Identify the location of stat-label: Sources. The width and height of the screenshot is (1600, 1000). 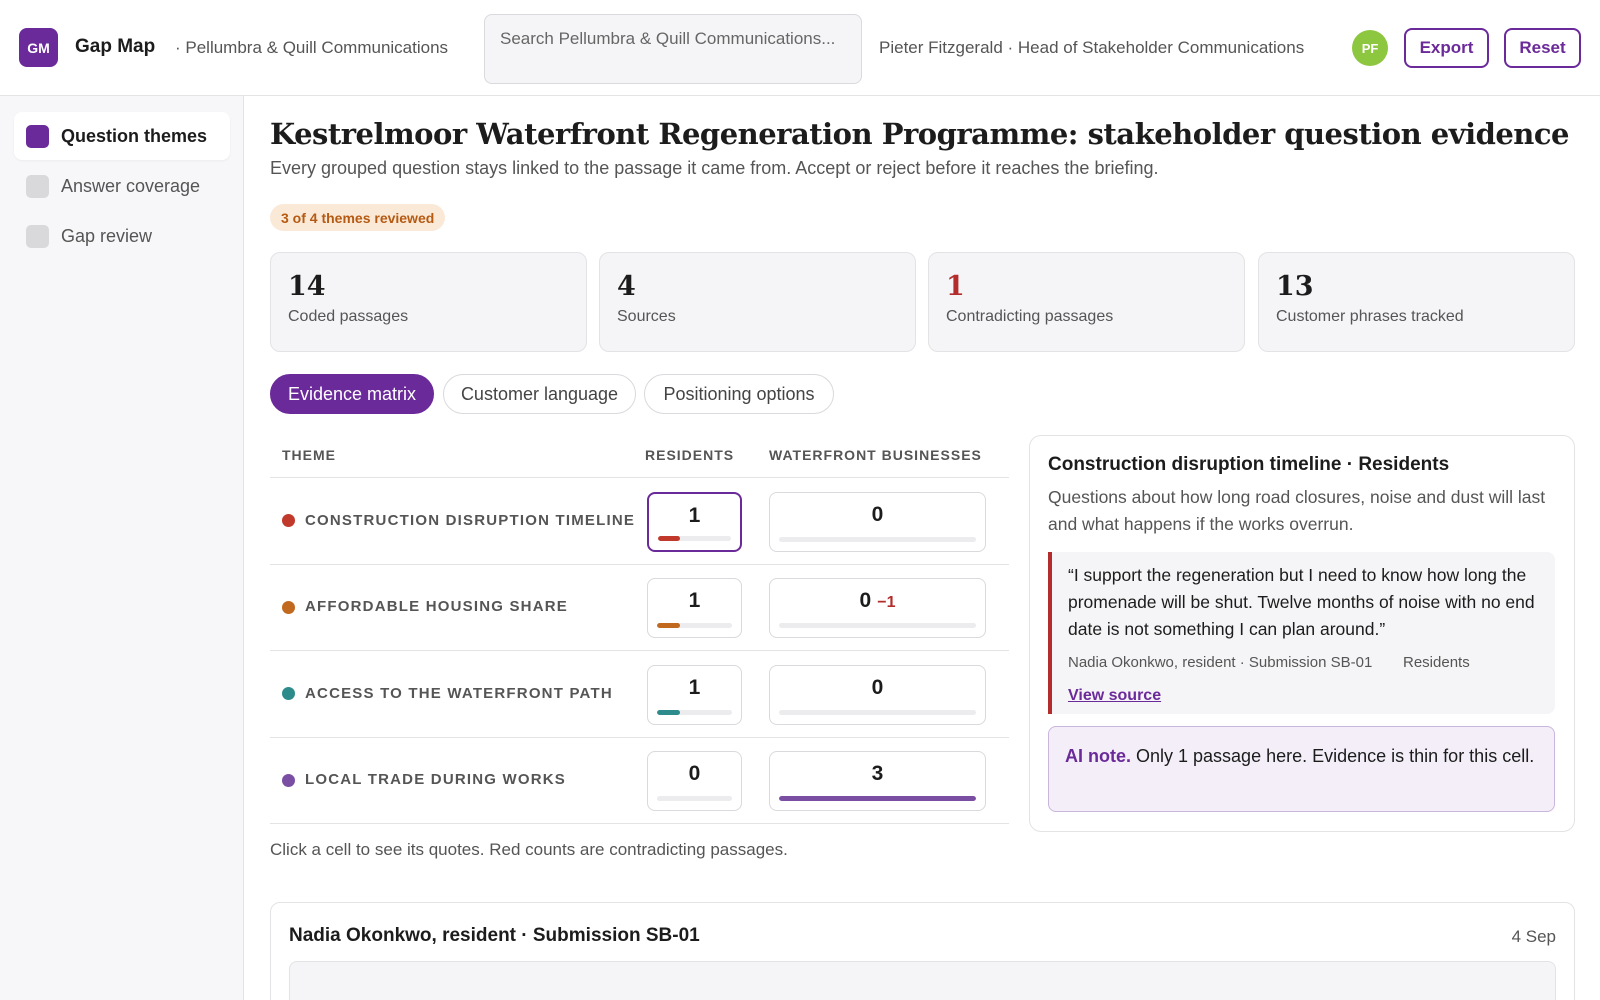
(646, 316).